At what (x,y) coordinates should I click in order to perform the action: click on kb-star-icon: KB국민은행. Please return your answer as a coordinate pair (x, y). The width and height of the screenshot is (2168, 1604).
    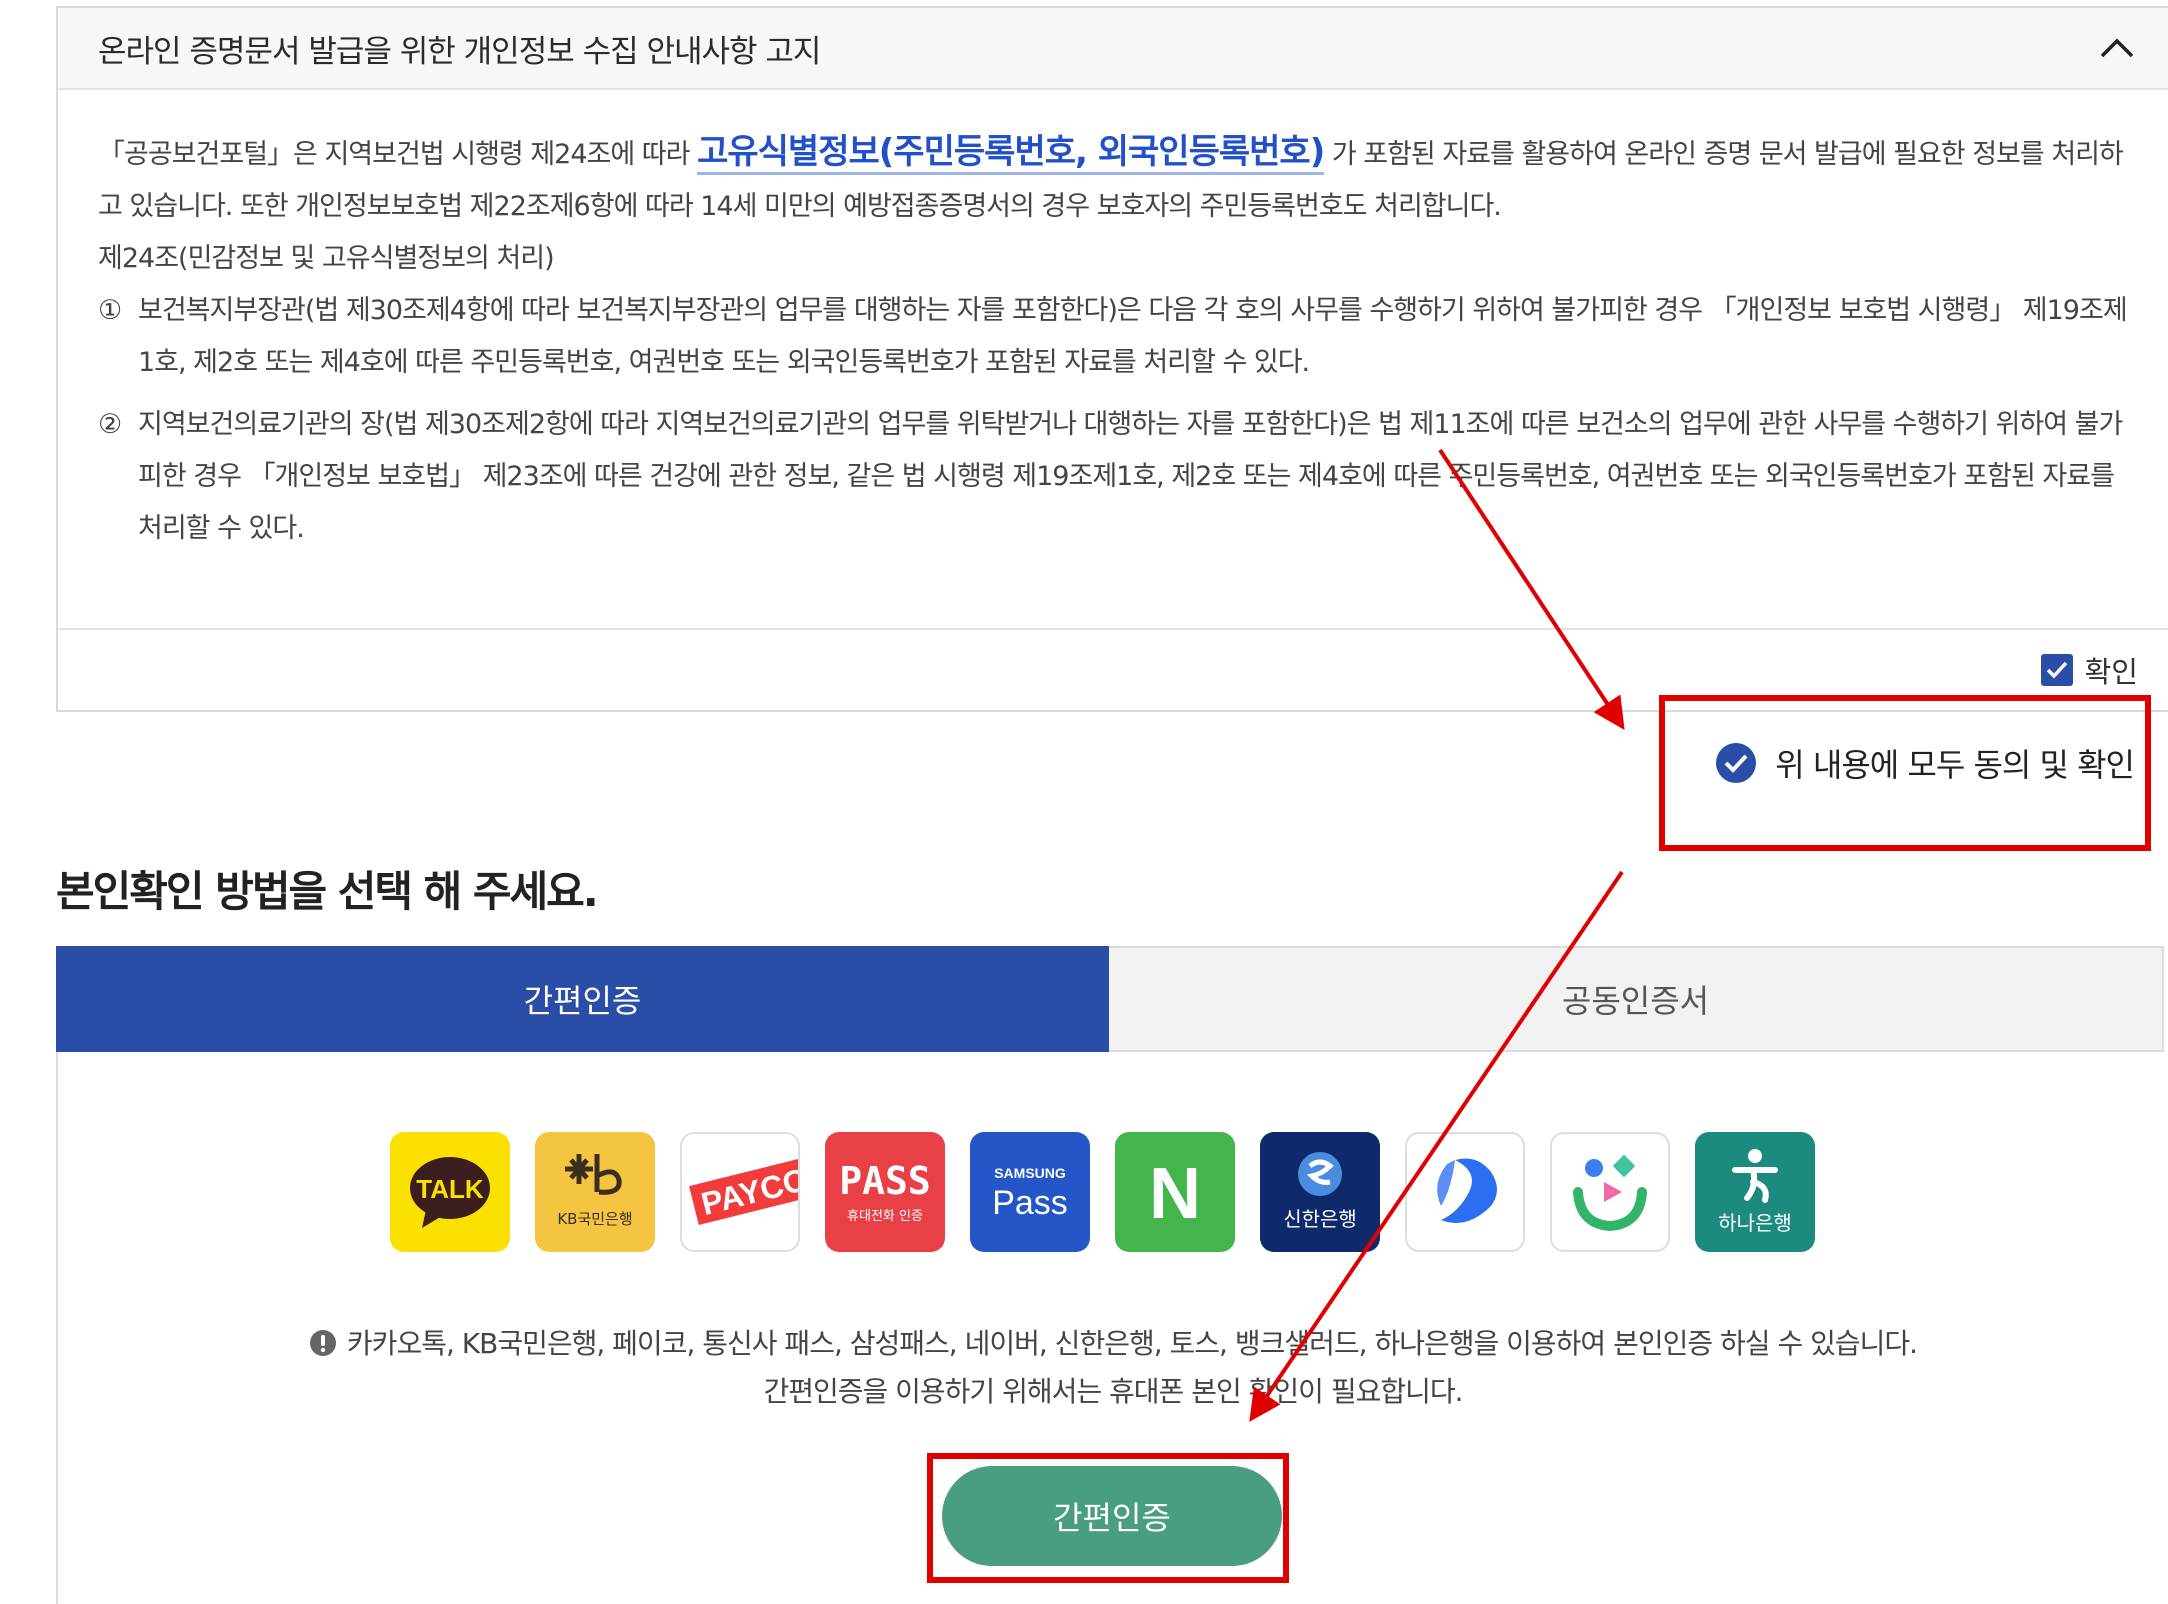
    Looking at the image, I should click on (595, 1191).